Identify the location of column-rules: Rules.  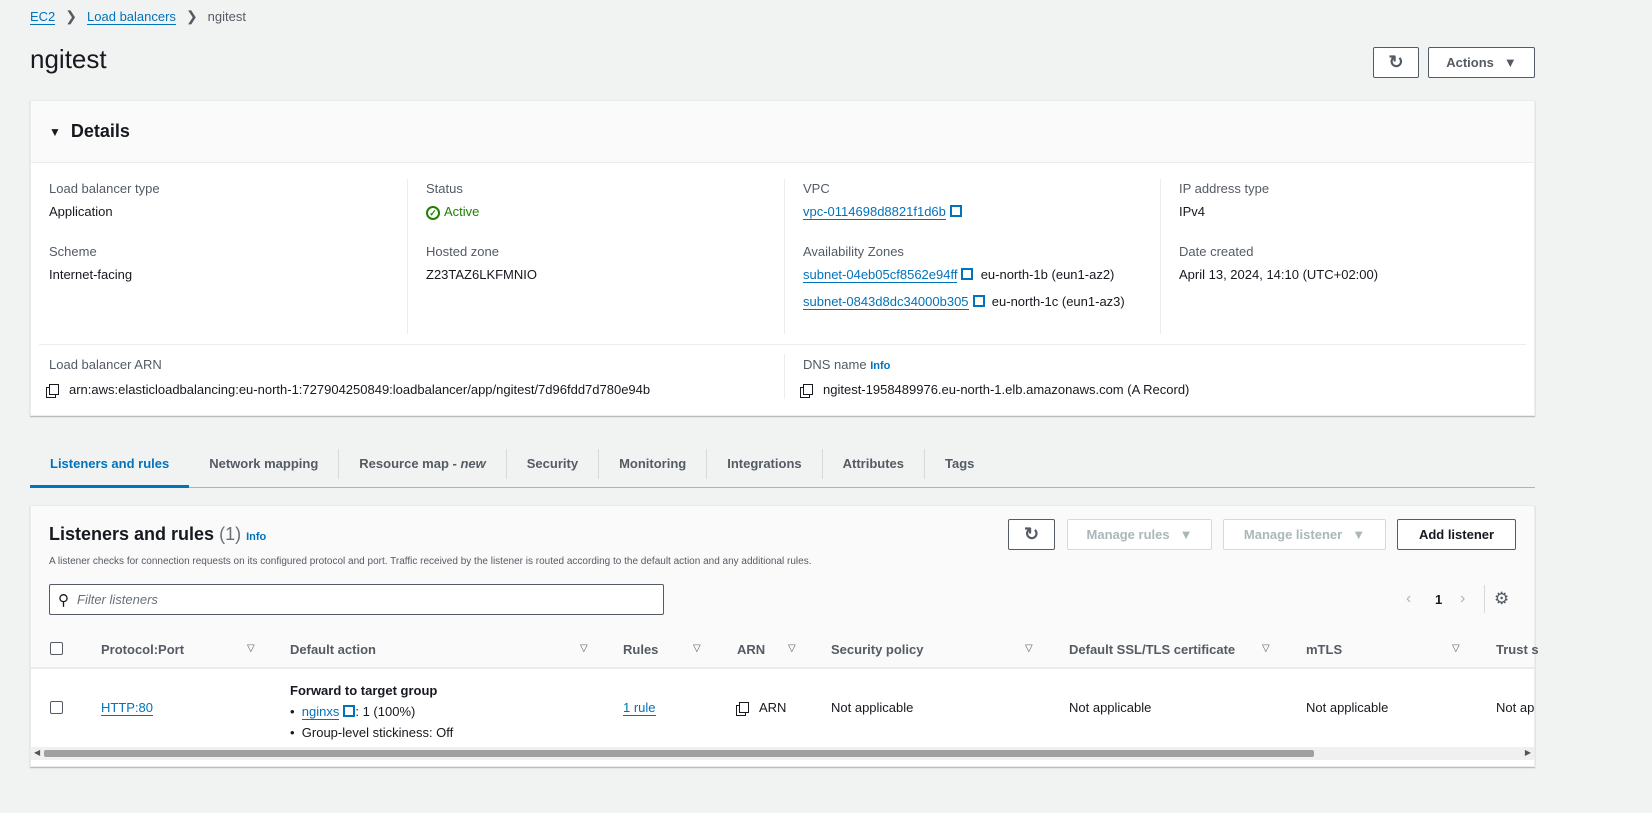
(640, 650).